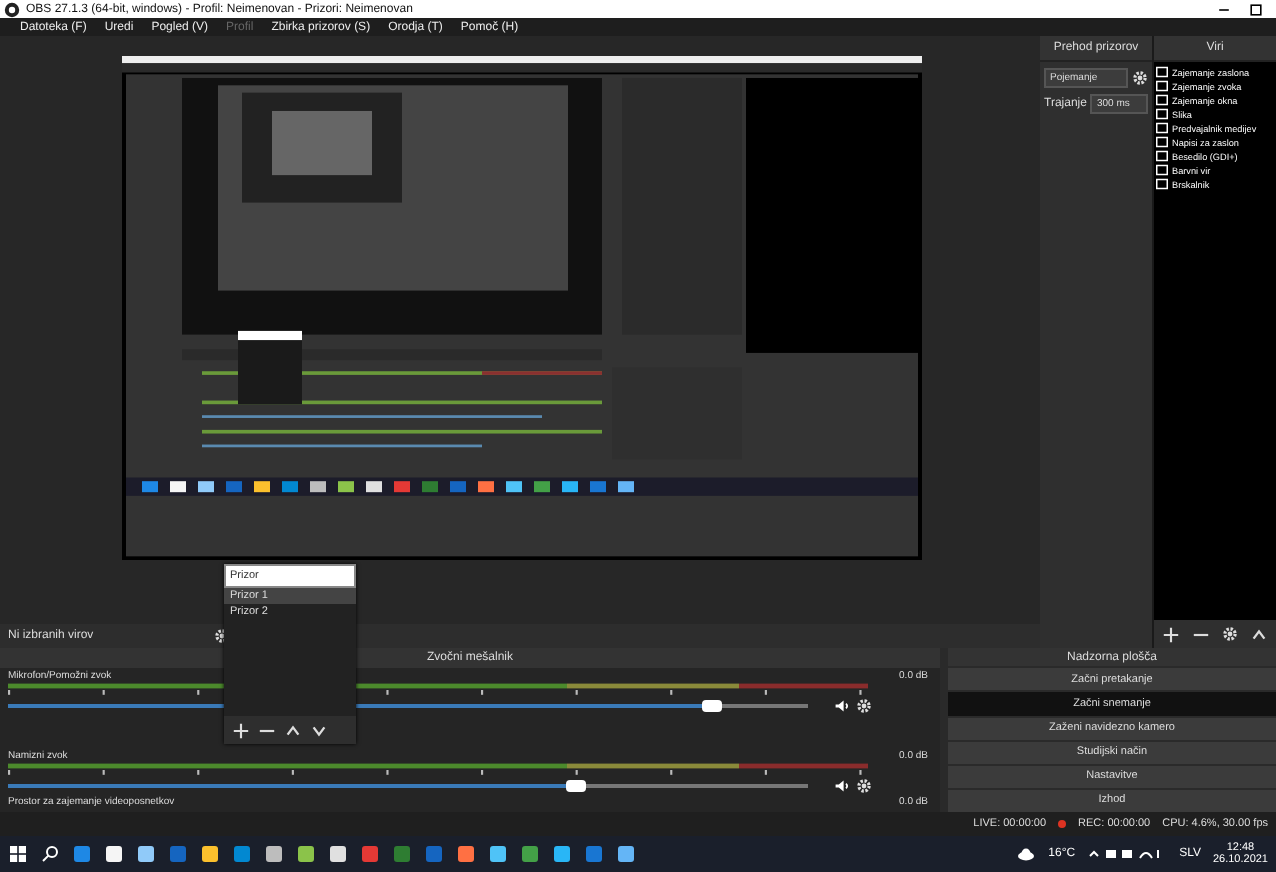  I want to click on maximize-icon, so click(1256, 9).